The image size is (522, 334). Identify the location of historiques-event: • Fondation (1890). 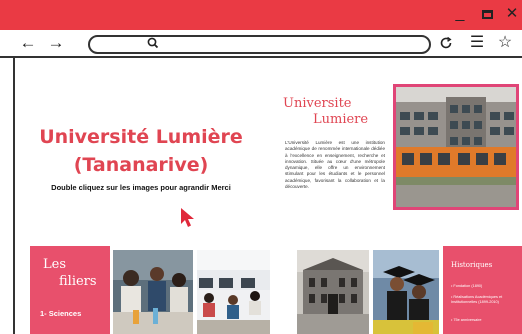
(467, 286).